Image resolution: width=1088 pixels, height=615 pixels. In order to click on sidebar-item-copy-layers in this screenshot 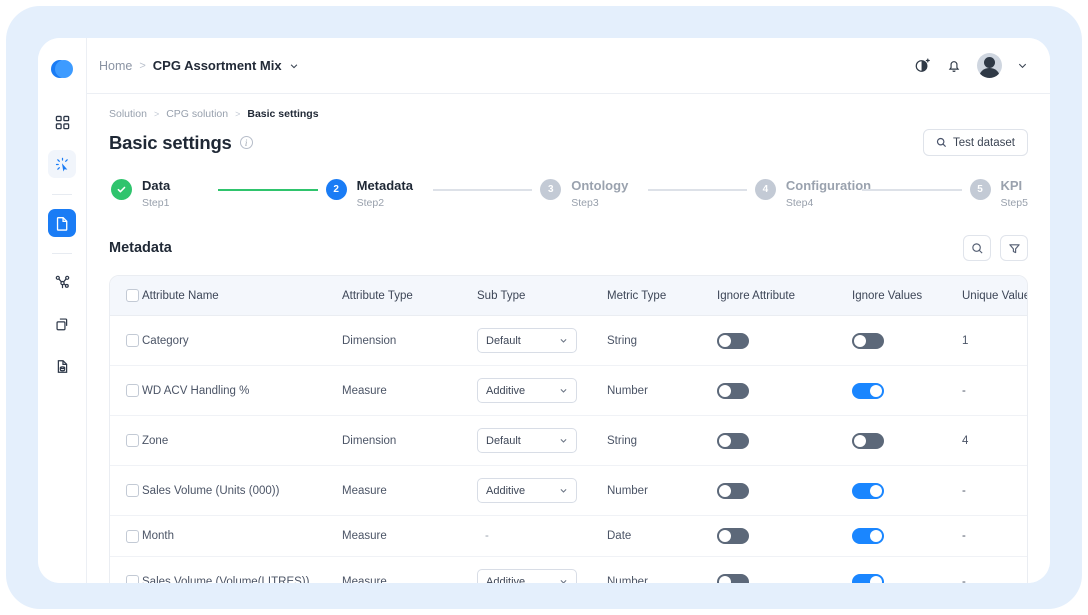, I will do `click(62, 324)`.